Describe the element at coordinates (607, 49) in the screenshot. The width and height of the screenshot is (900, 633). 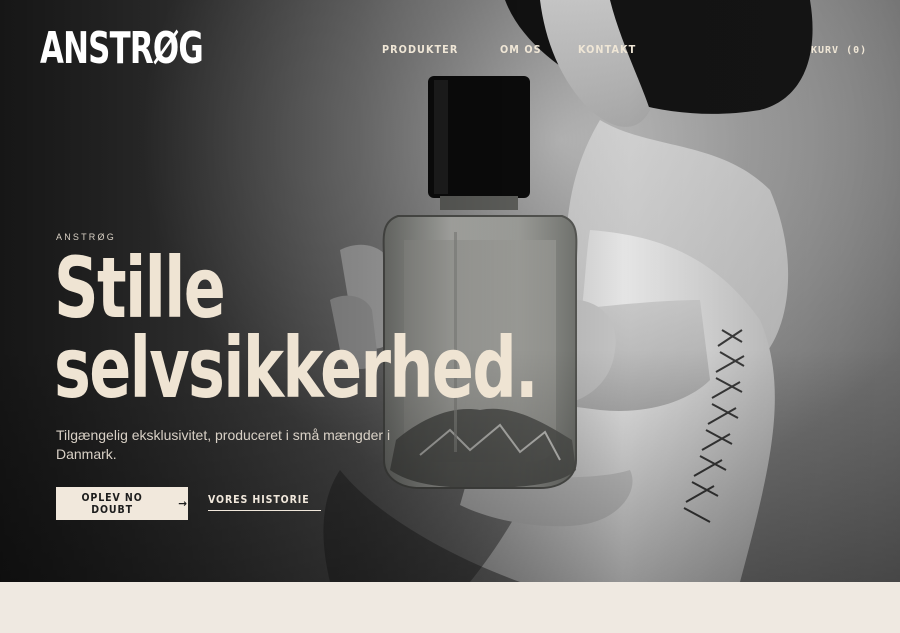
I see `nav-item-kontakt: KONTAKT` at that location.